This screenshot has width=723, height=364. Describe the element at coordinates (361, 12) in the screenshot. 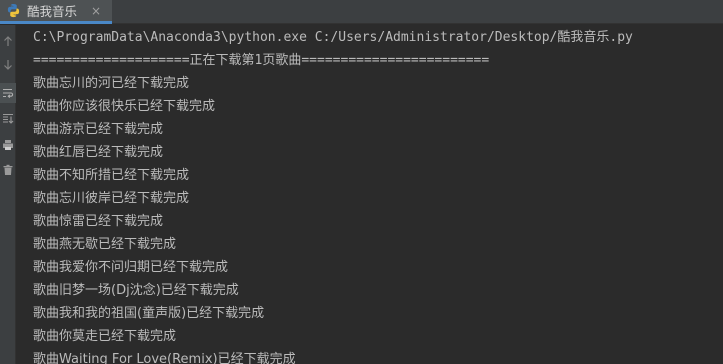

I see `tab-bar: 酷我音乐 ×` at that location.